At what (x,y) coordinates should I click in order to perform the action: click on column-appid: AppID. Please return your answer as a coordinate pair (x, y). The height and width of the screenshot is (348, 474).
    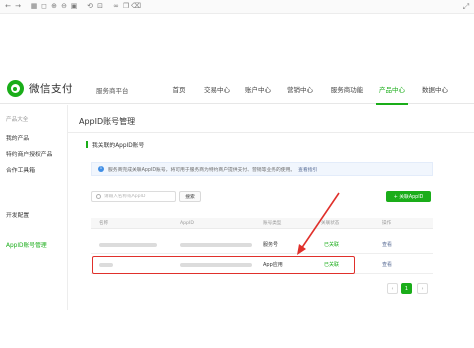
    Looking at the image, I should click on (187, 223).